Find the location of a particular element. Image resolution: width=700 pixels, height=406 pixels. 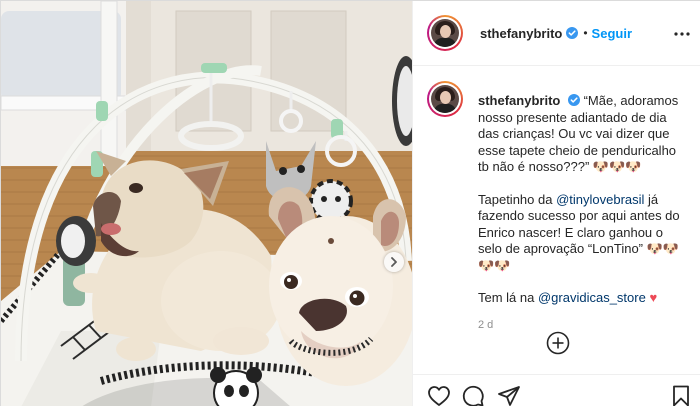

author-avatar is located at coordinates (445, 33).